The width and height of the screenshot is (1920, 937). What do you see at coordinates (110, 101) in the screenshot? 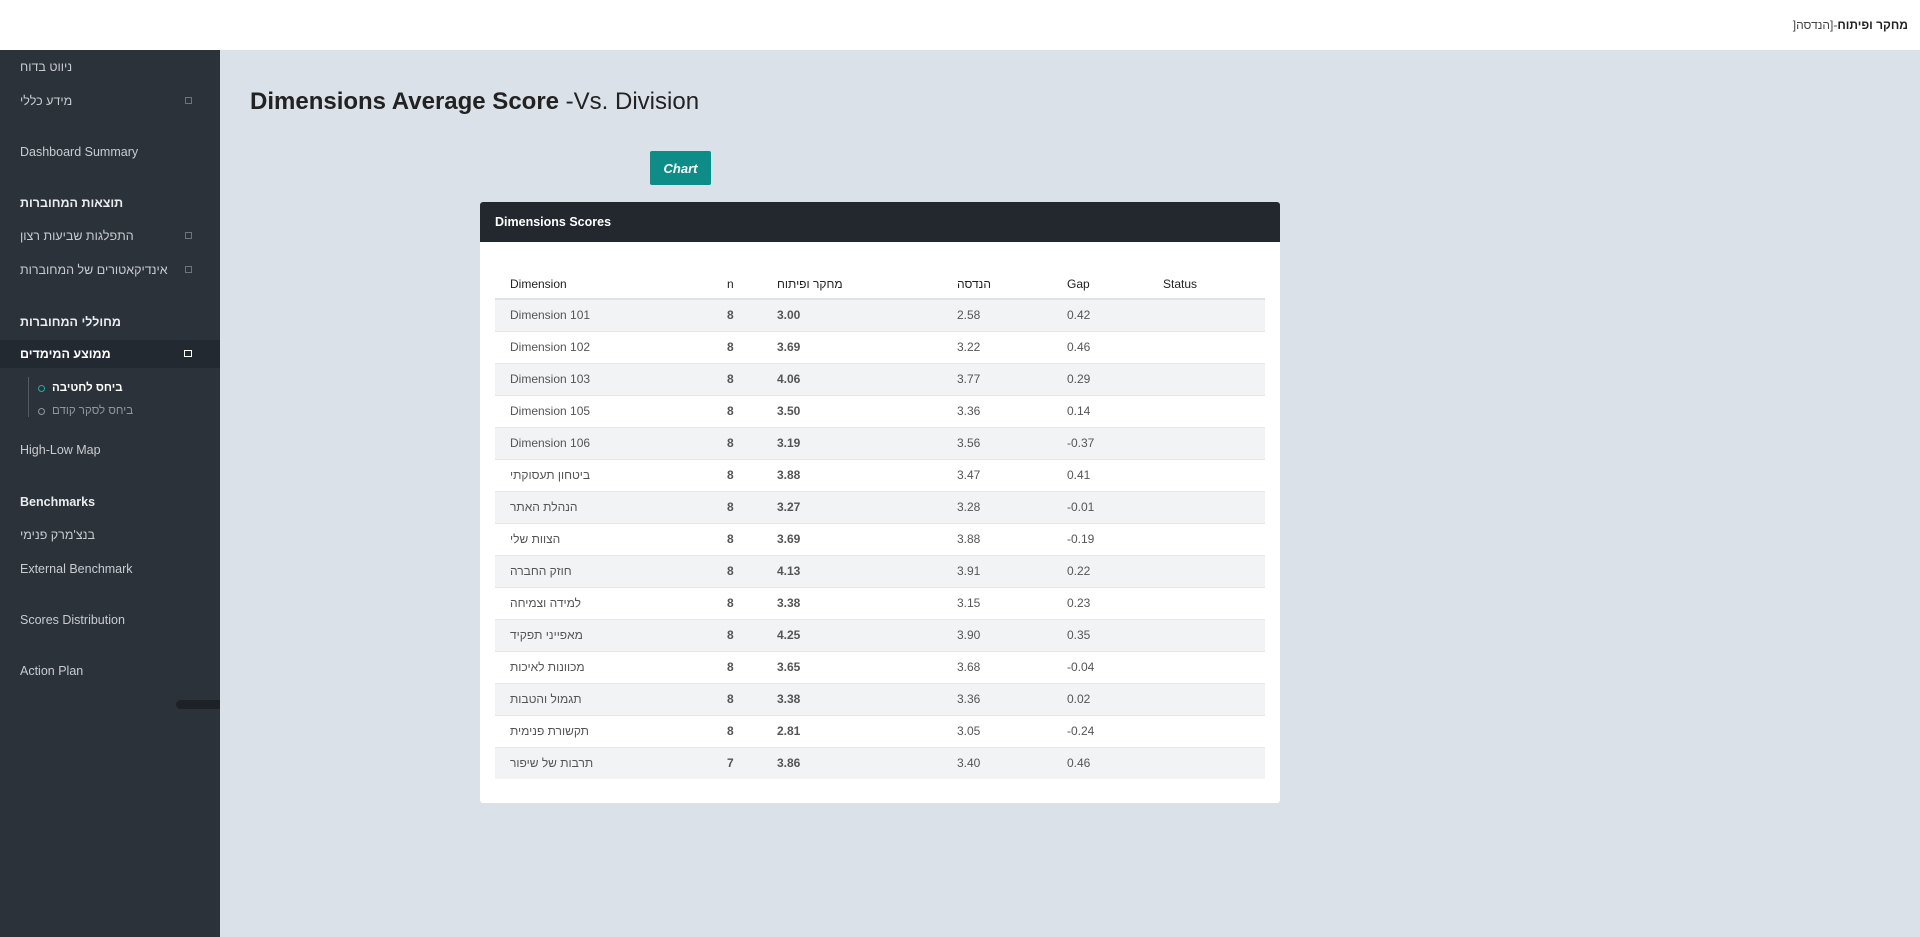
I see `sidebar-item-general-info: מידע כללי` at bounding box center [110, 101].